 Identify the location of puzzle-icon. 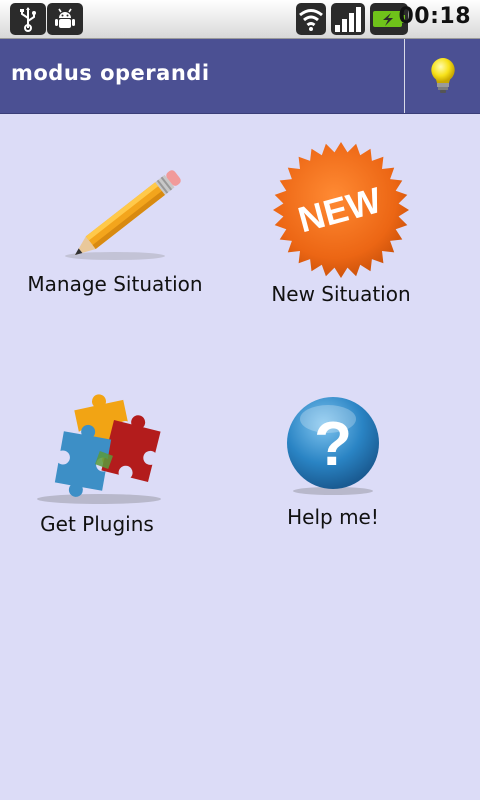
(99, 449).